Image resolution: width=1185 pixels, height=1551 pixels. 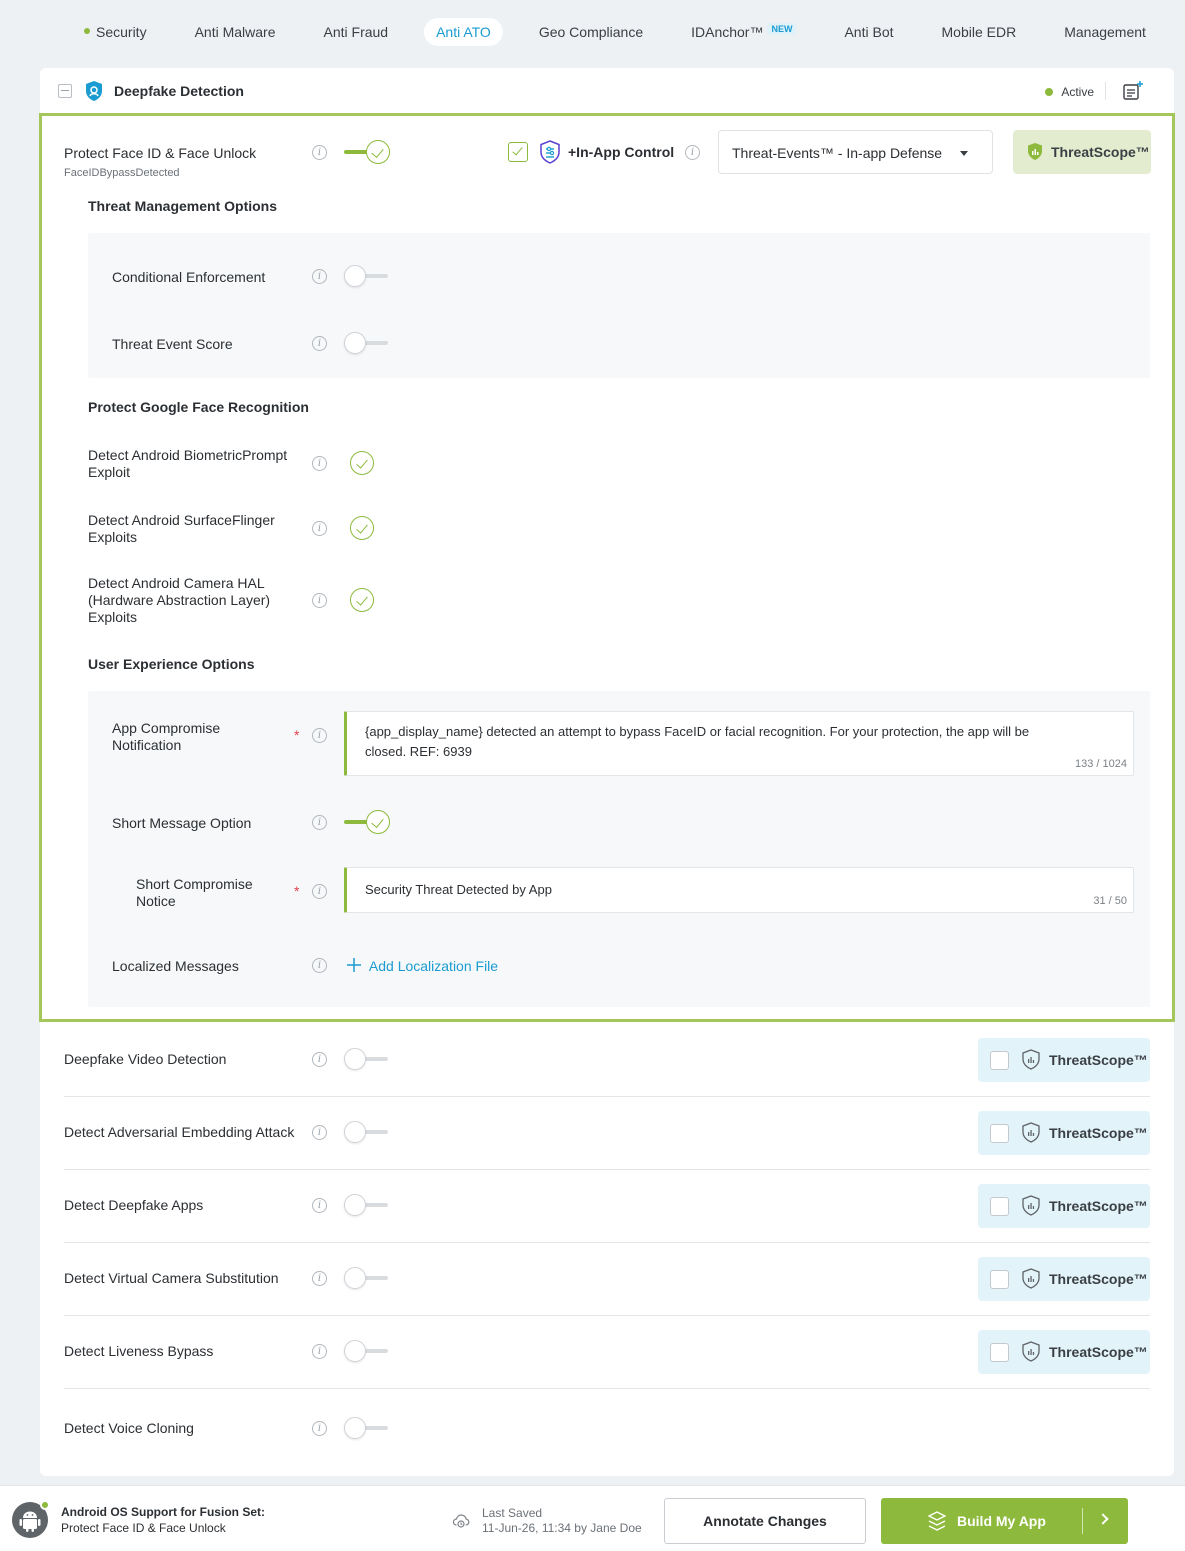 I want to click on status-dot, so click(x=87, y=31).